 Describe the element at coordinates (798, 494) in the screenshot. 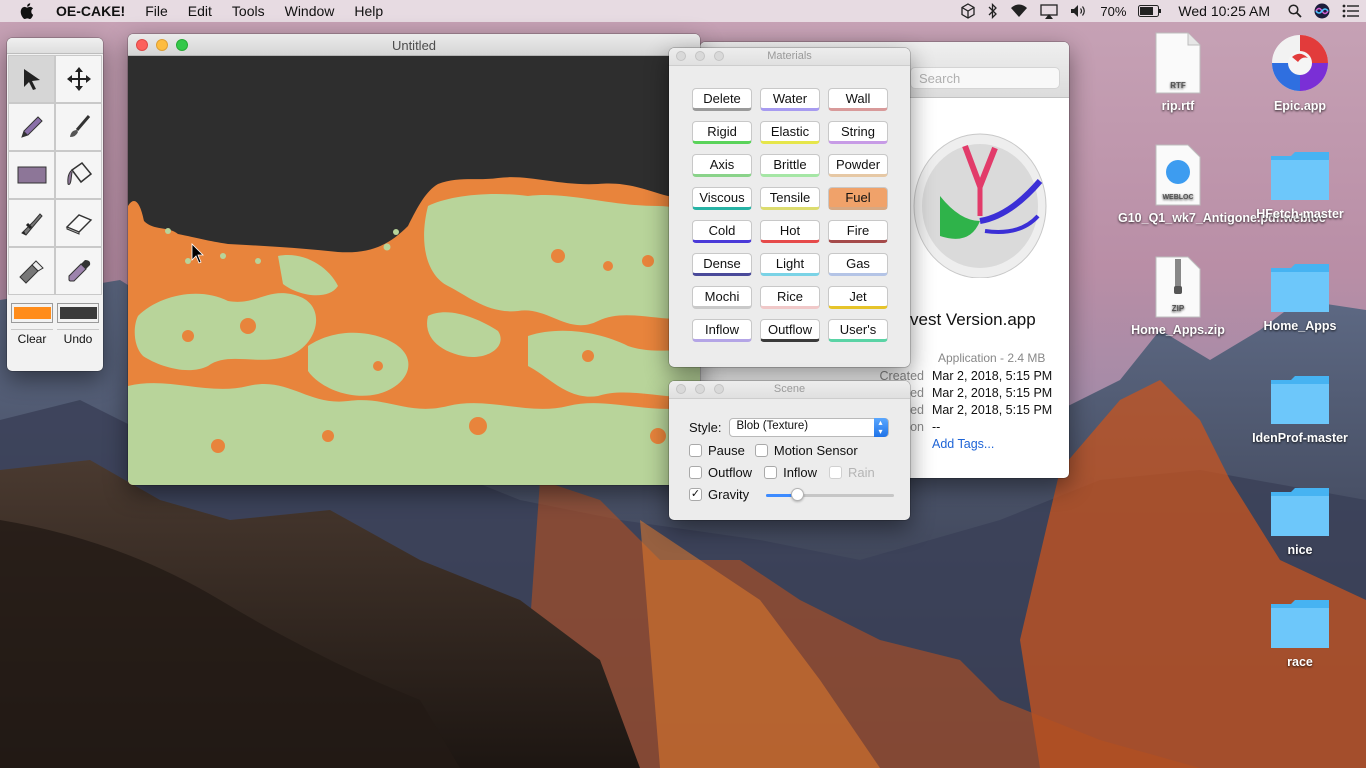

I see `slider-knob` at that location.